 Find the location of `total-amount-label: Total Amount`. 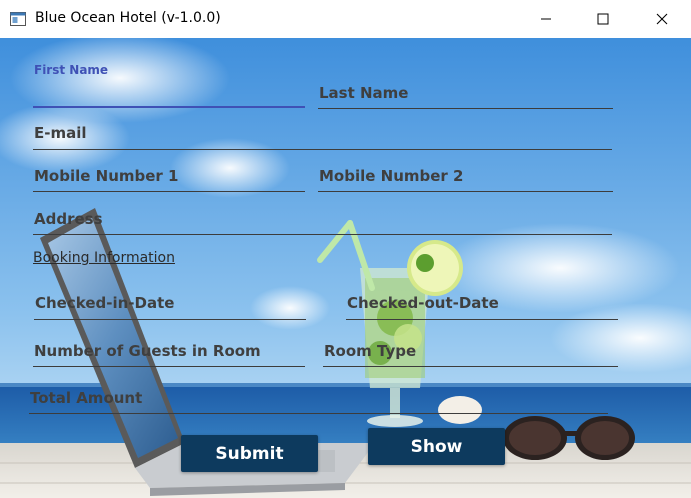

total-amount-label: Total Amount is located at coordinates (86, 398).